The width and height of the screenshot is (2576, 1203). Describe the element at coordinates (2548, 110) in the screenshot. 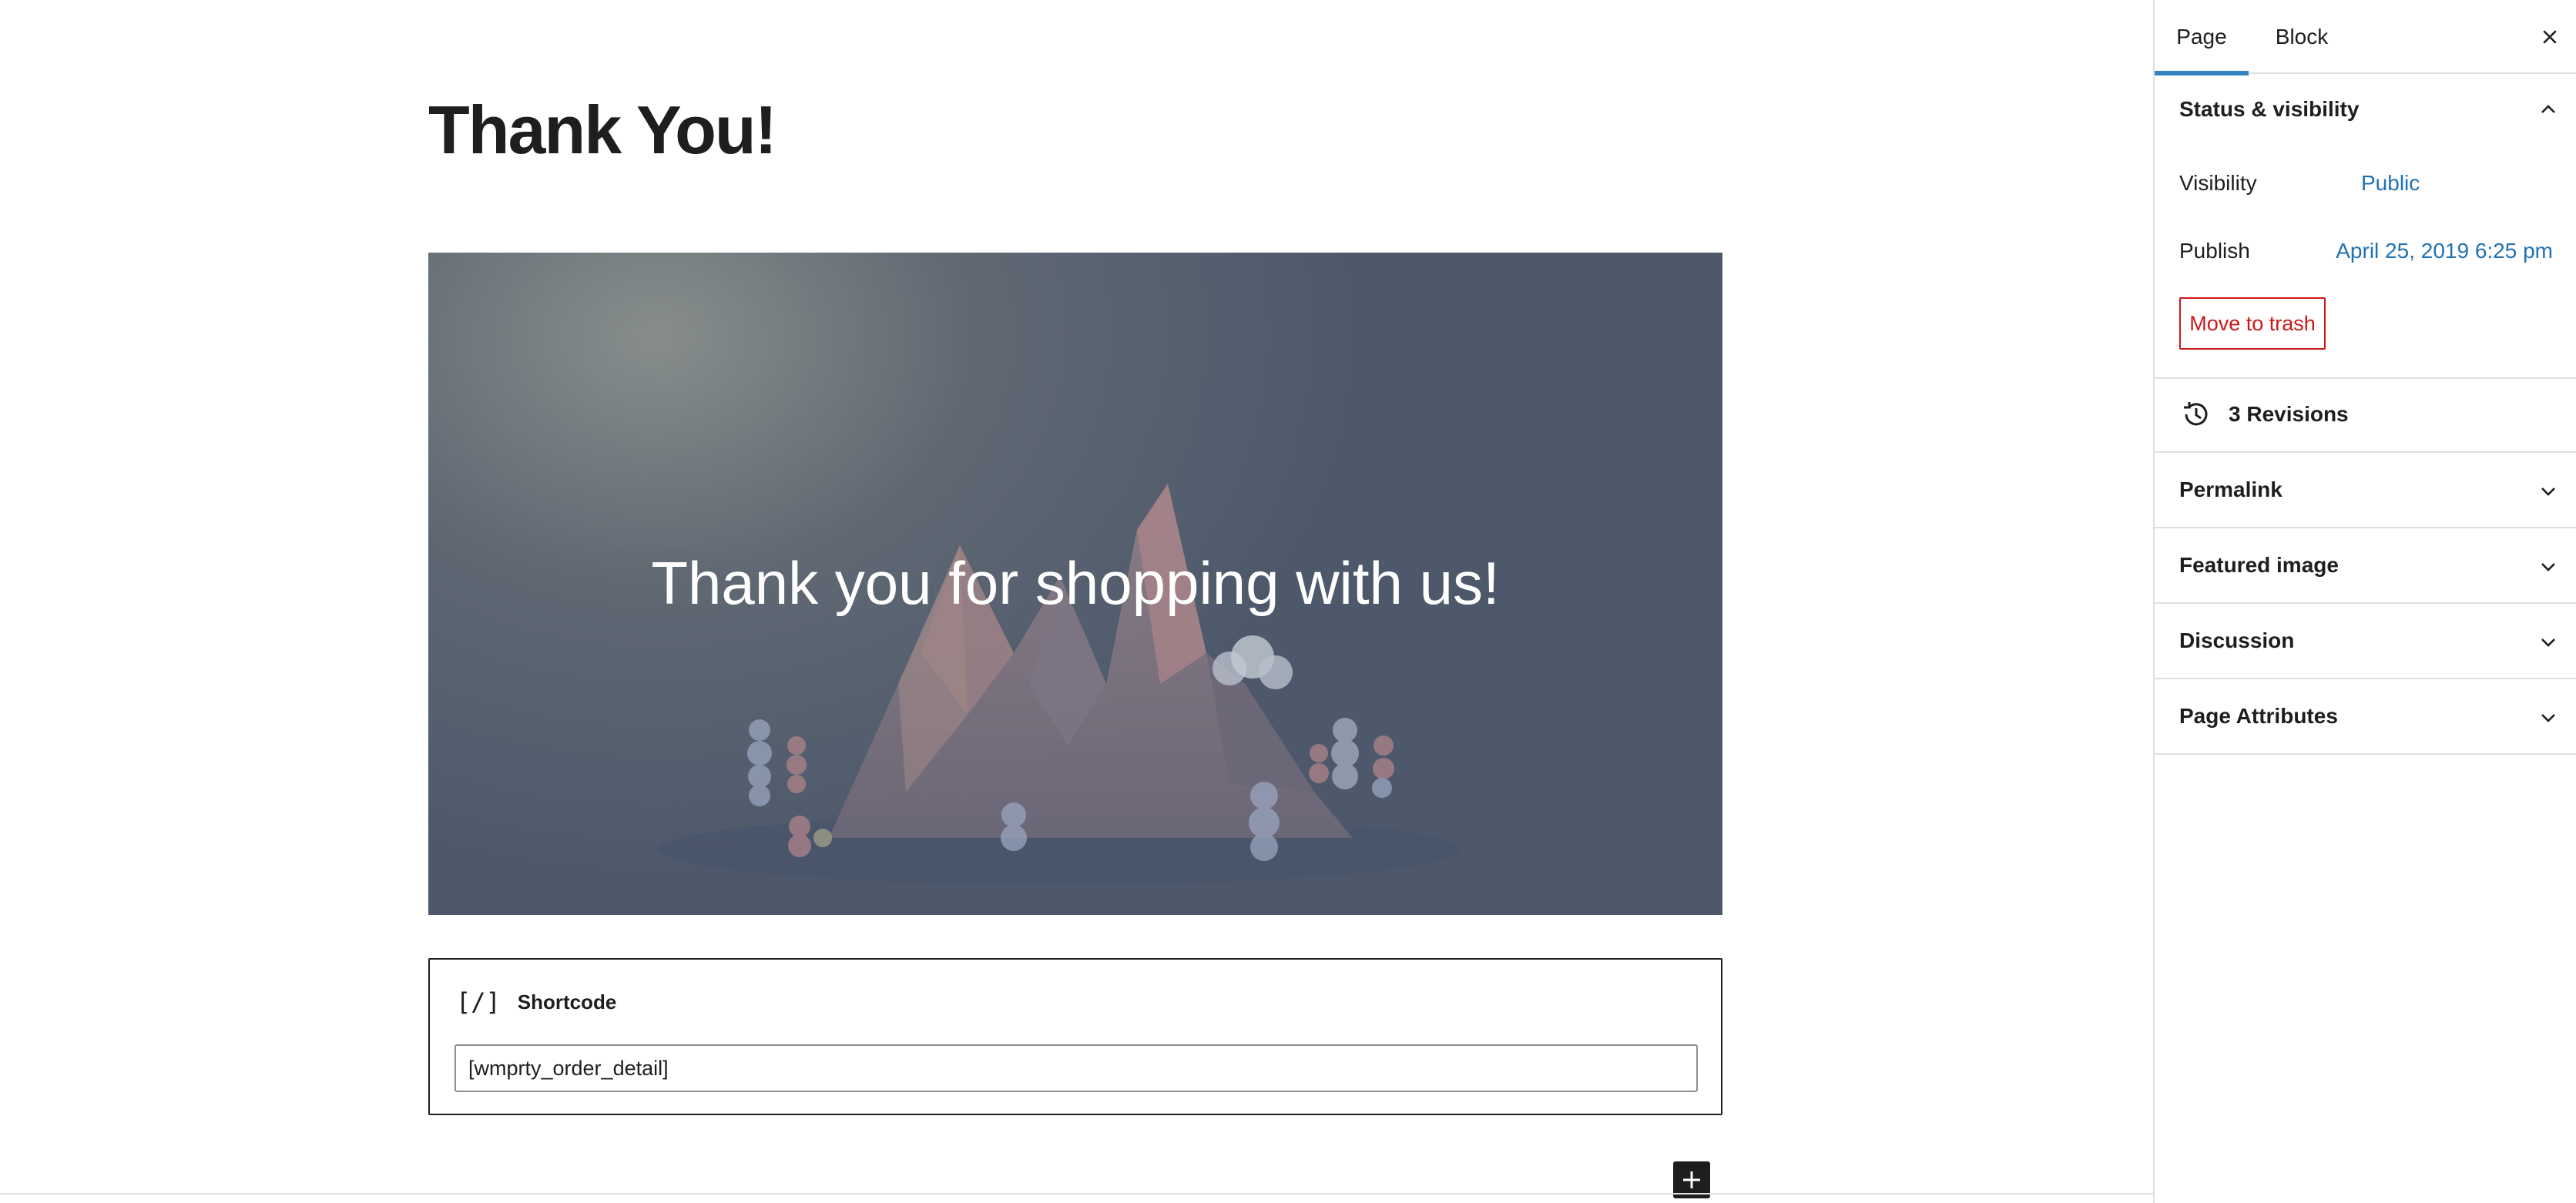

I see `chevron-up-icon` at that location.